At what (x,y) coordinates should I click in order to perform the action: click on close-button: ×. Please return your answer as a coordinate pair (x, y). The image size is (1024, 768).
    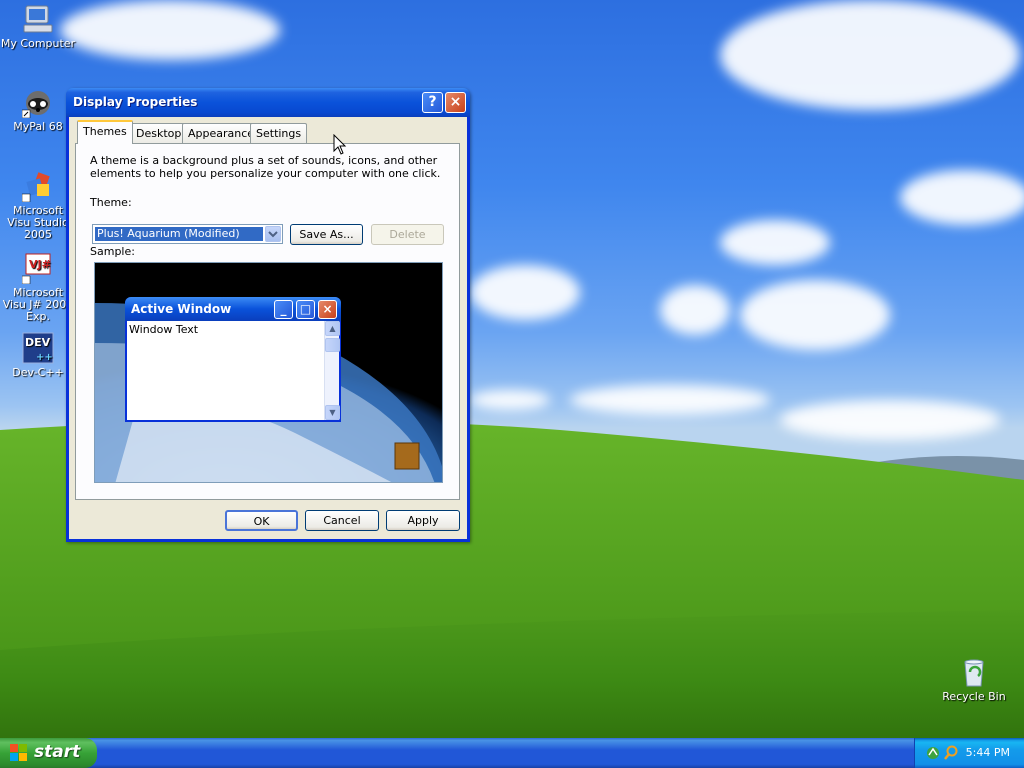
    Looking at the image, I should click on (455, 102).